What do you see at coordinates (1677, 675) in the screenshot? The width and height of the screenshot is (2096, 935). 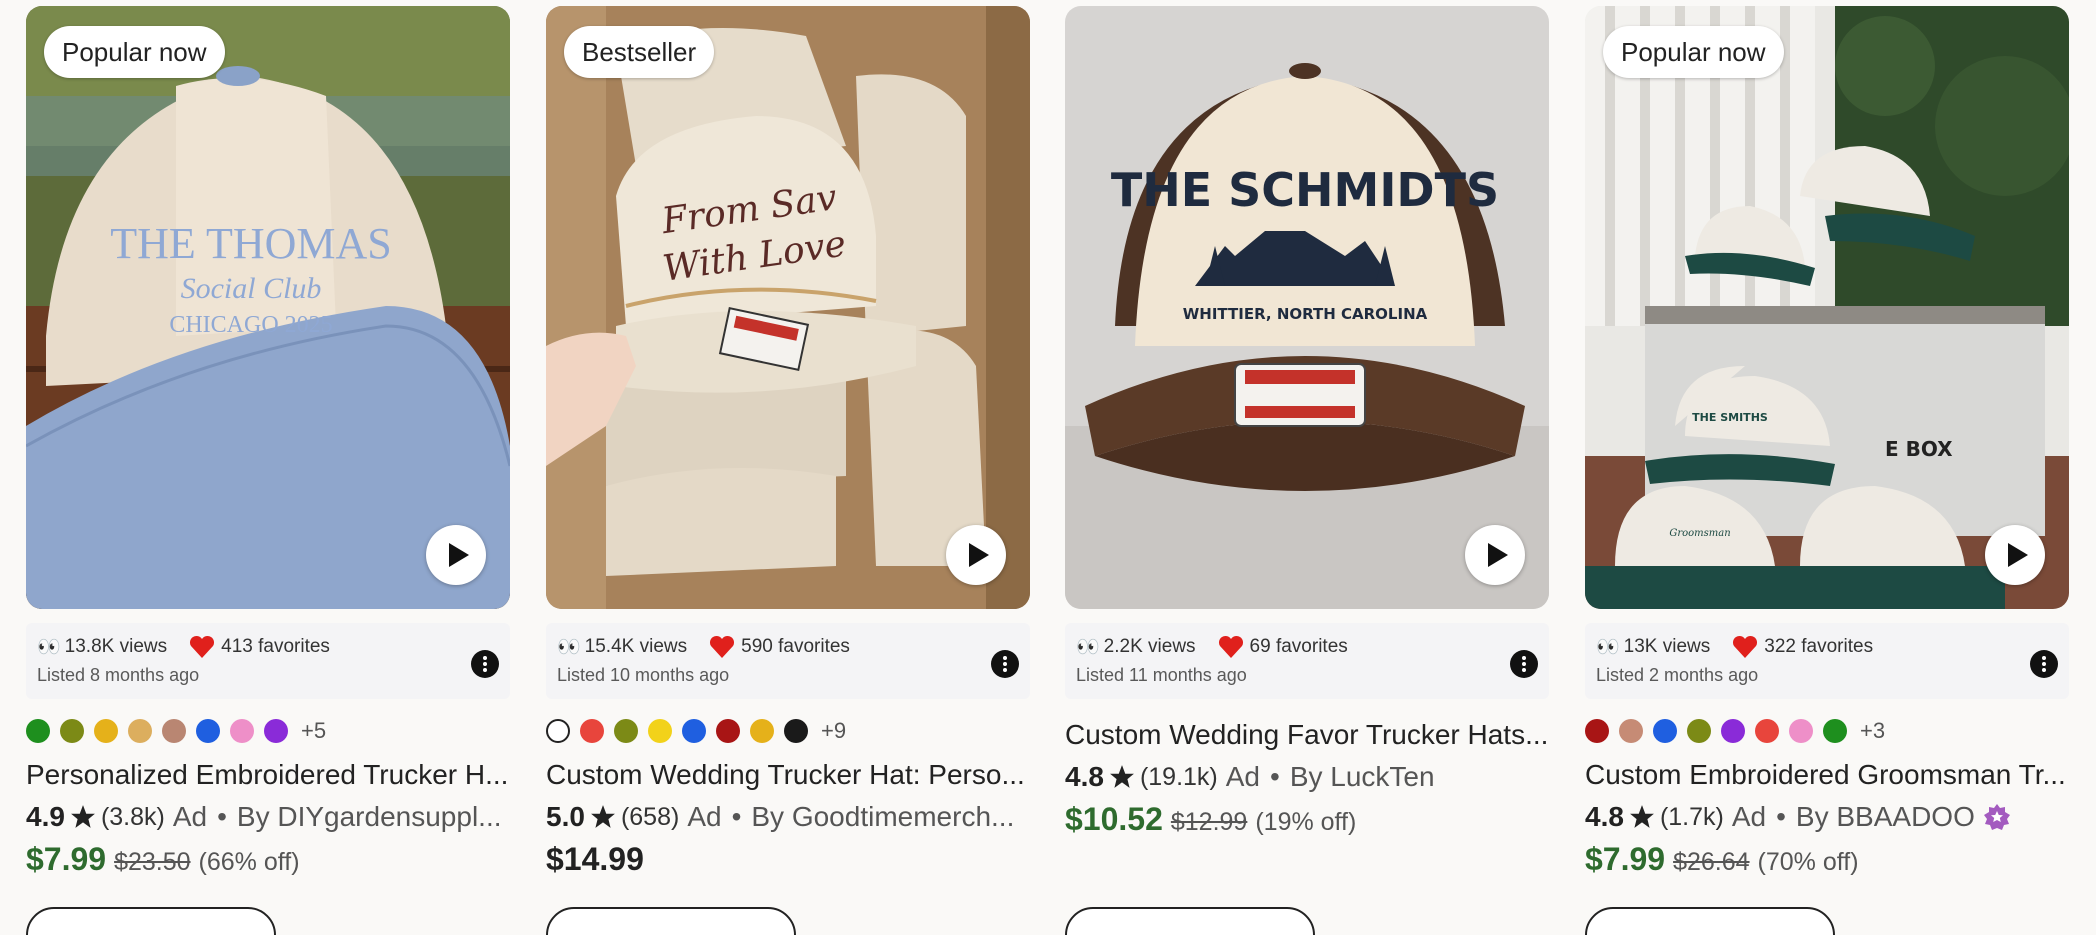 I see `listed-date: Listed 2 months ago` at bounding box center [1677, 675].